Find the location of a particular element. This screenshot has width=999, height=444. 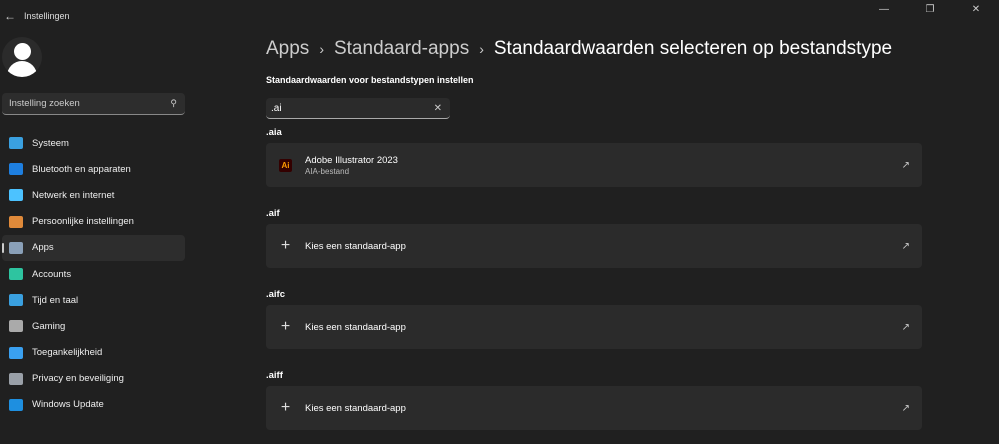

tijd-en-taal-icon is located at coordinates (16, 300).